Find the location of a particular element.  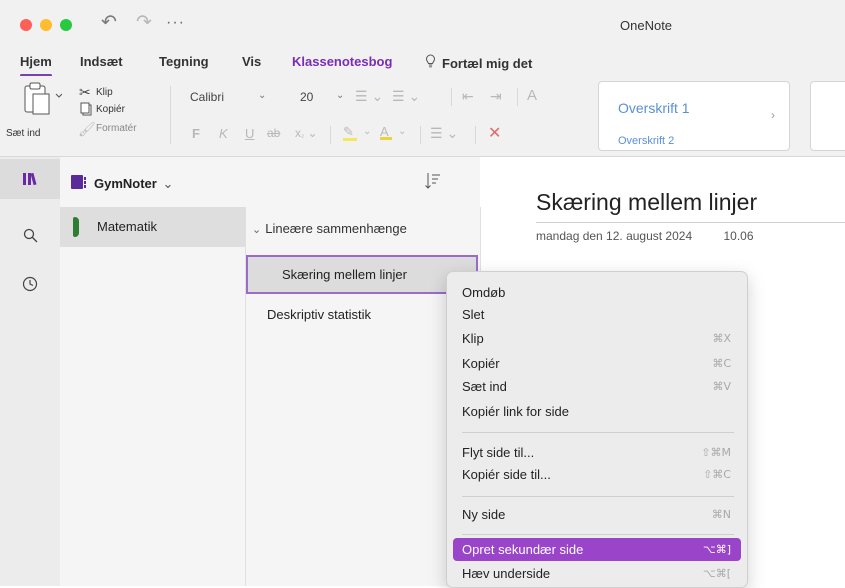

undo-icon: ↶ is located at coordinates (109, 22).